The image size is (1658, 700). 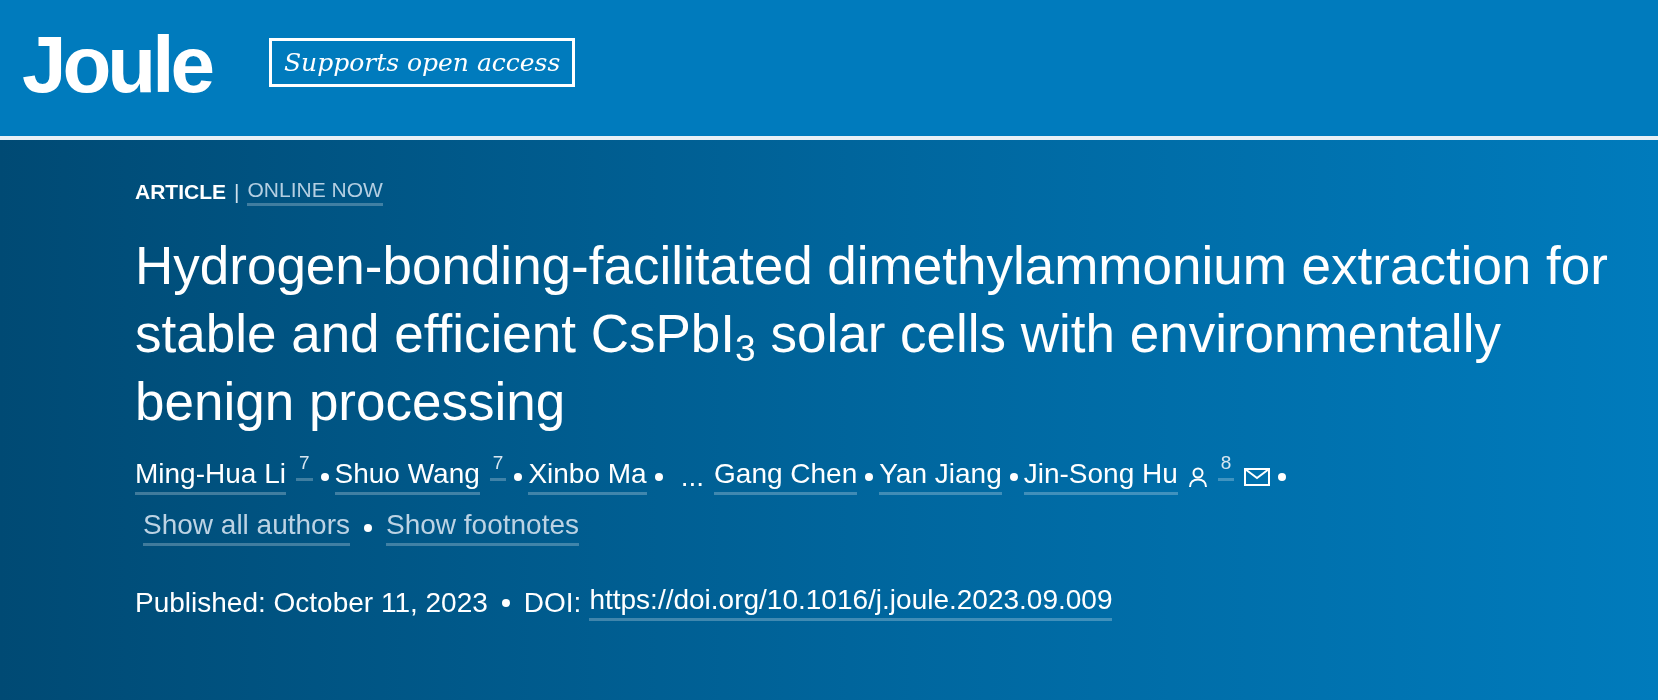 I want to click on doi-label: DOI:, so click(x=552, y=602).